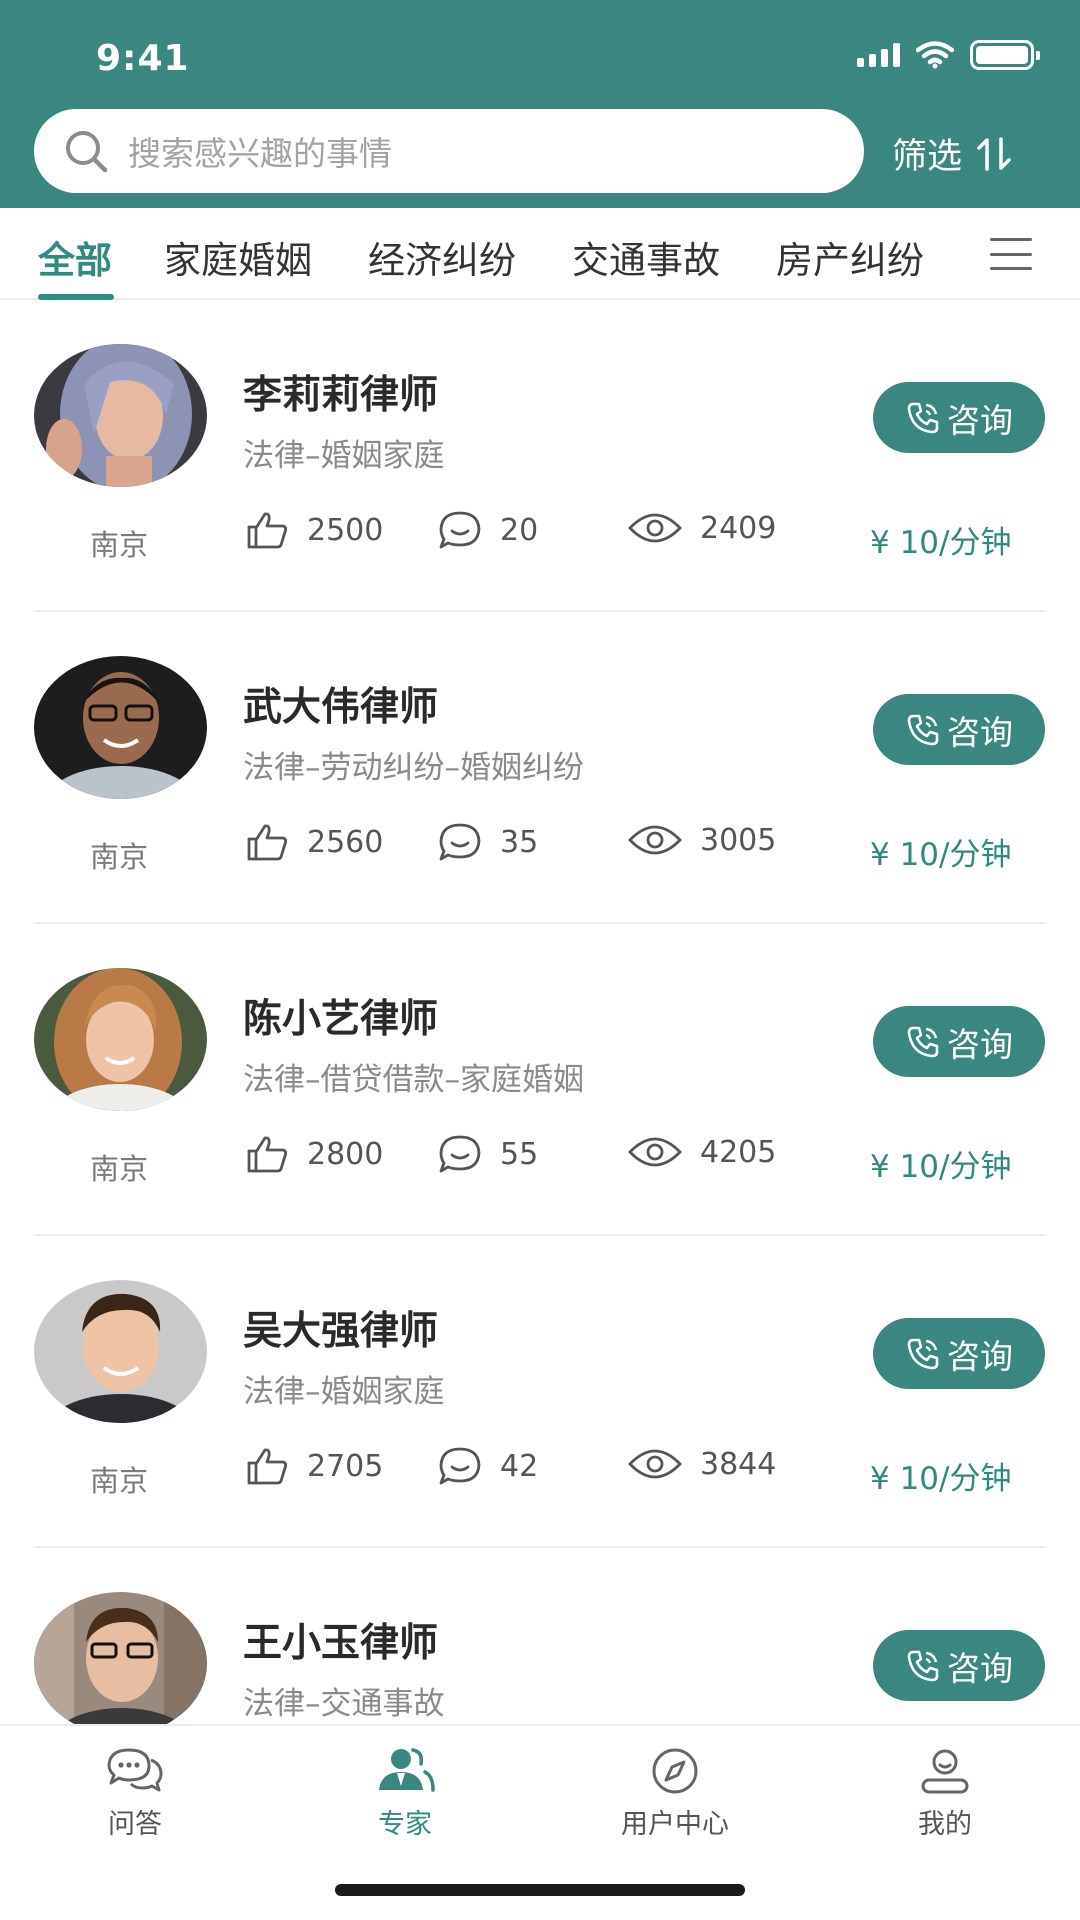 This screenshot has width=1080, height=1920. What do you see at coordinates (927, 157) in the screenshot?
I see `filter-label: 筛选` at bounding box center [927, 157].